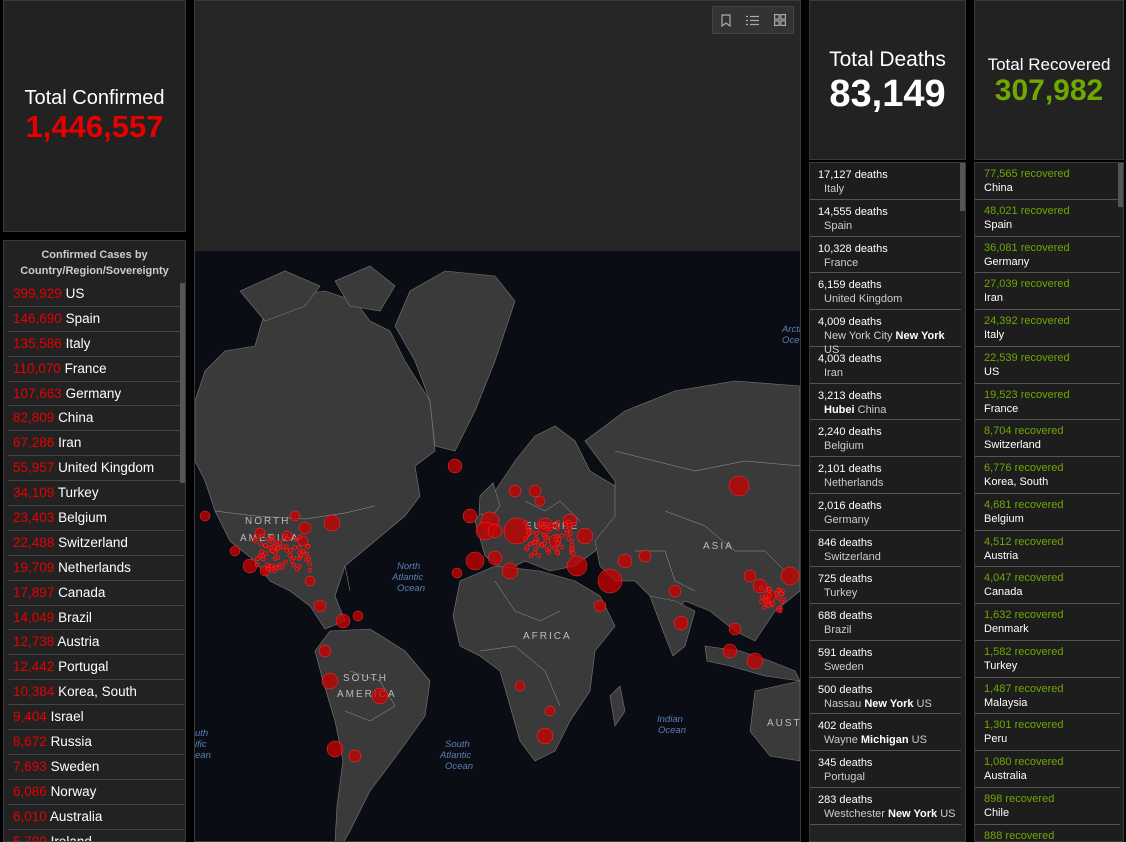 This screenshot has height=842, width=1126. Describe the element at coordinates (96, 344) in the screenshot. I see `confirmed-country-row: 135,586 Italy` at that location.